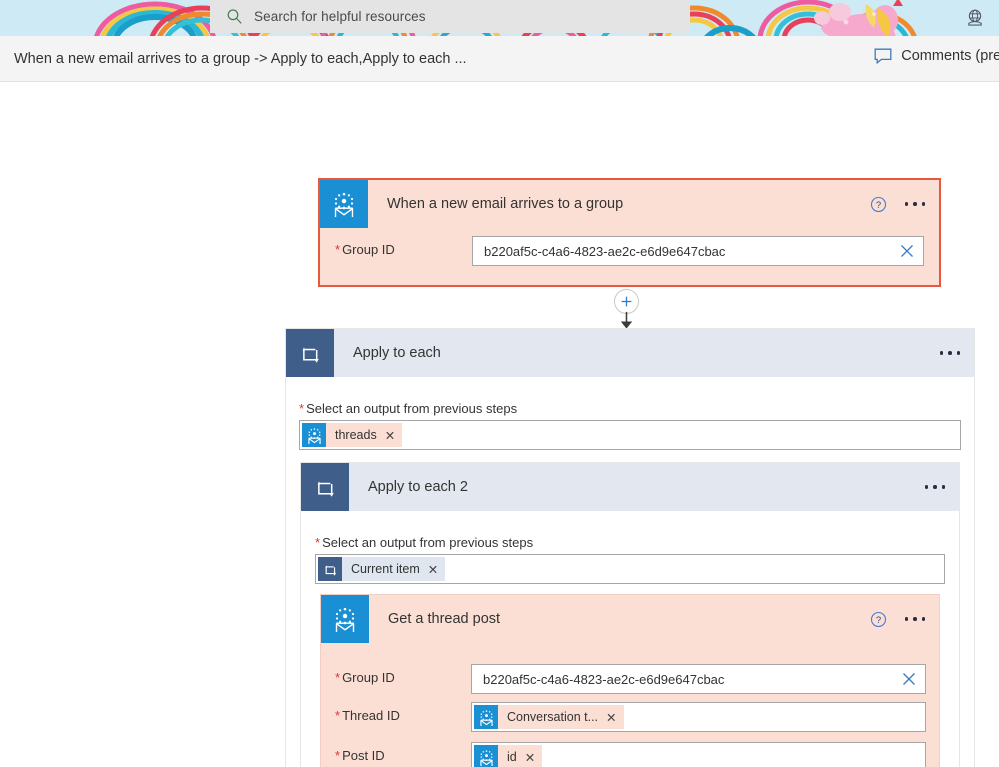  What do you see at coordinates (418, 487) in the screenshot?
I see `loop2-title: Apply to each 2` at bounding box center [418, 487].